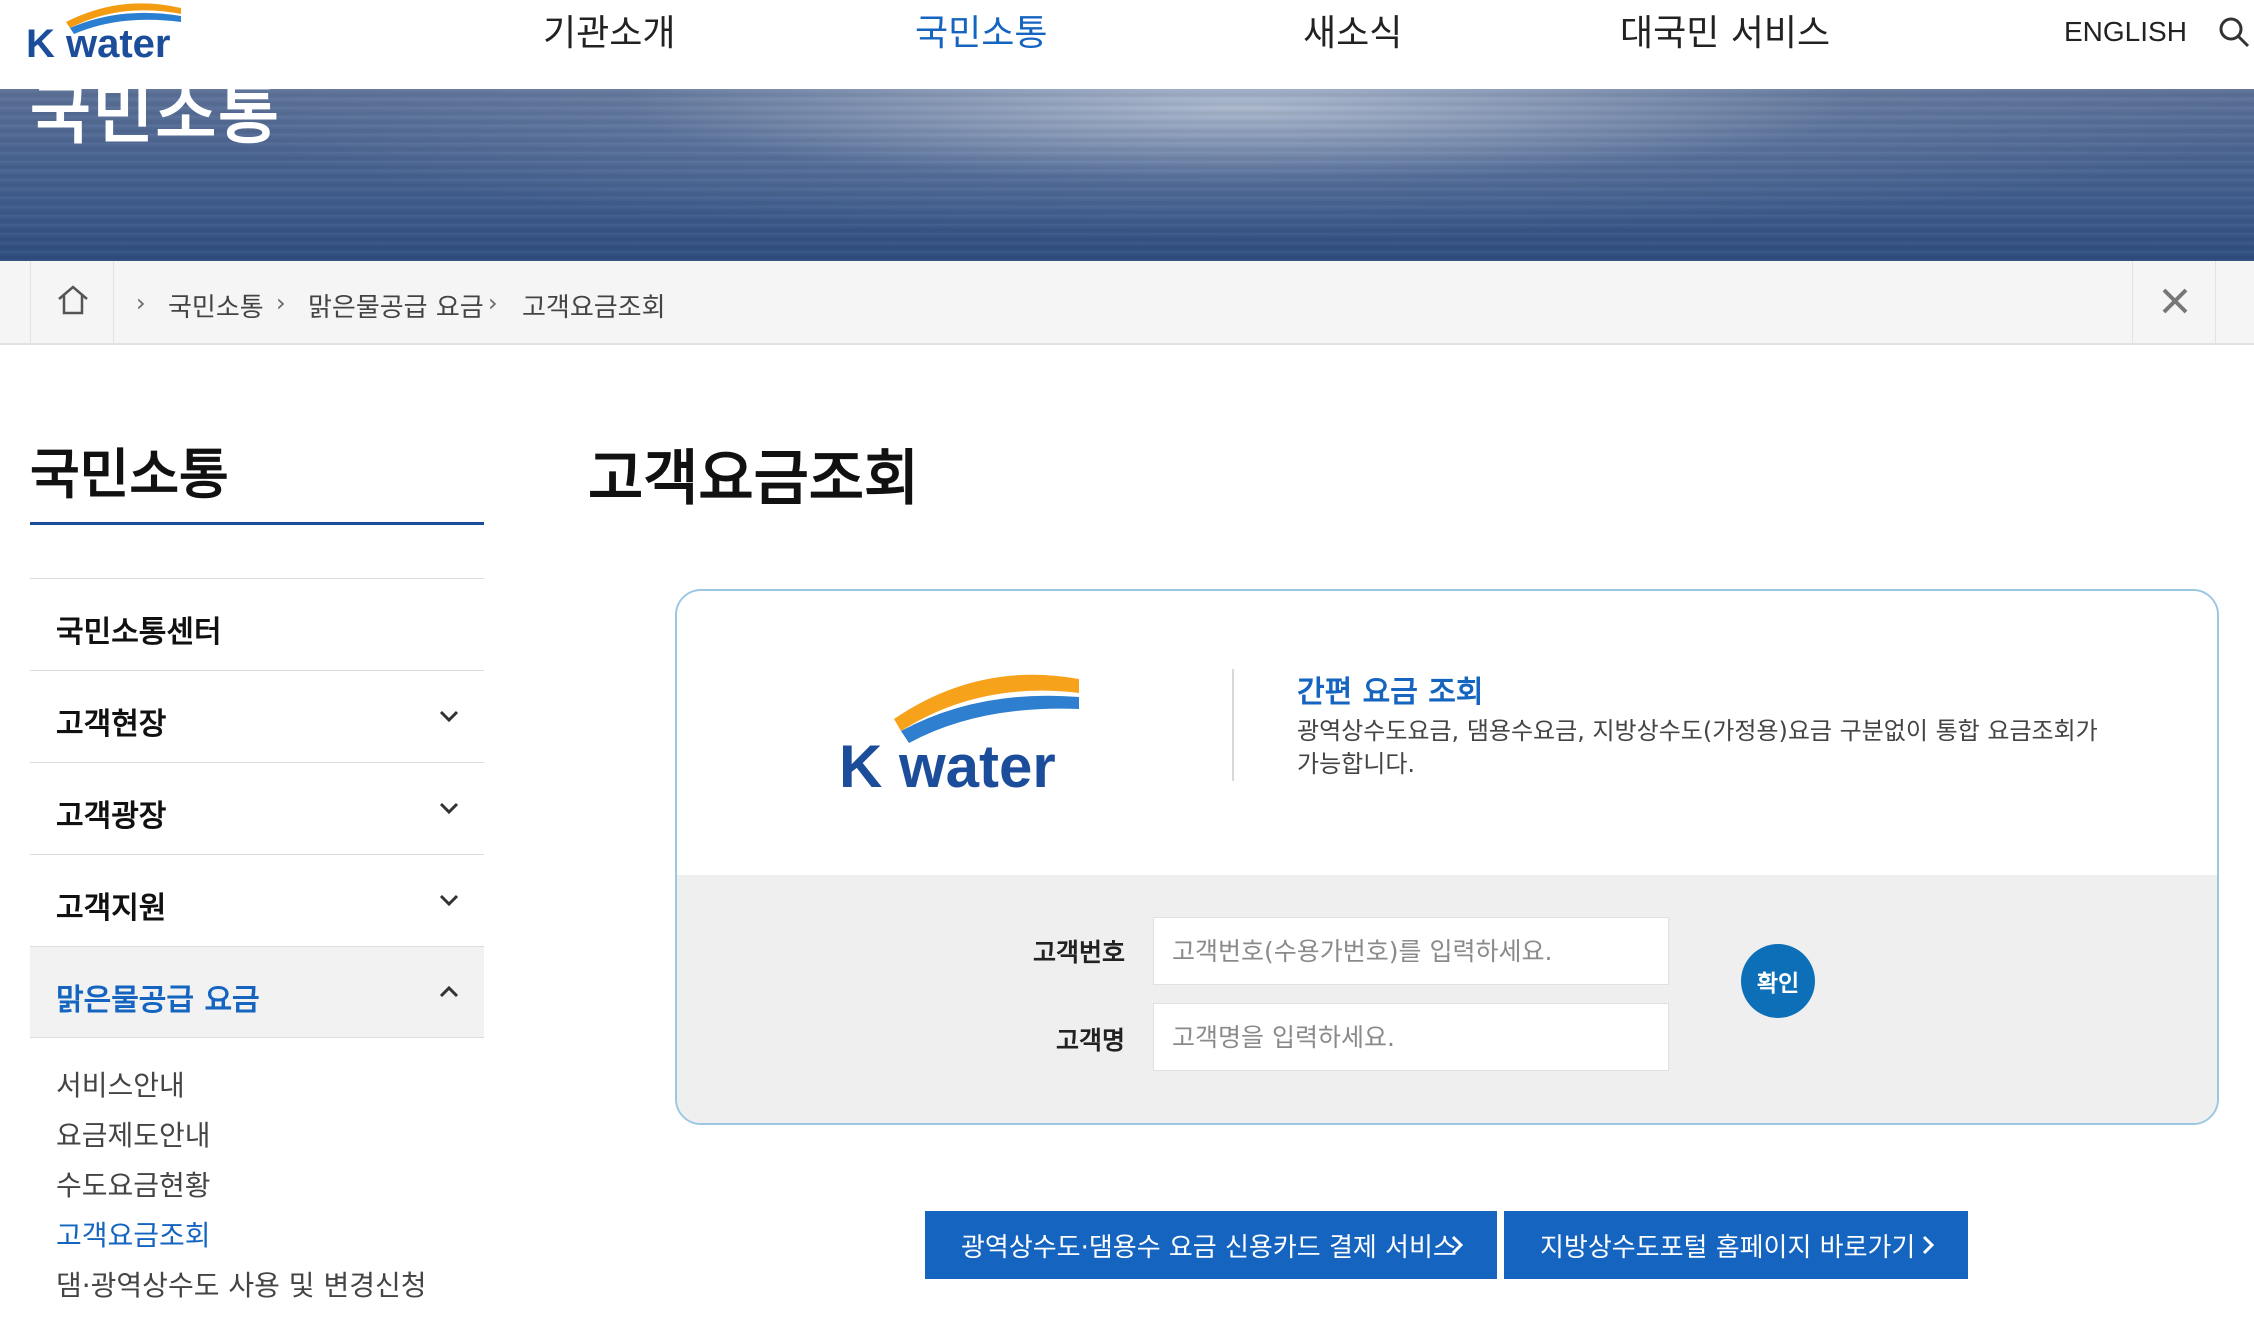 This screenshot has width=2254, height=1324. What do you see at coordinates (1778, 981) in the screenshot?
I see `confirm-button: 확인` at bounding box center [1778, 981].